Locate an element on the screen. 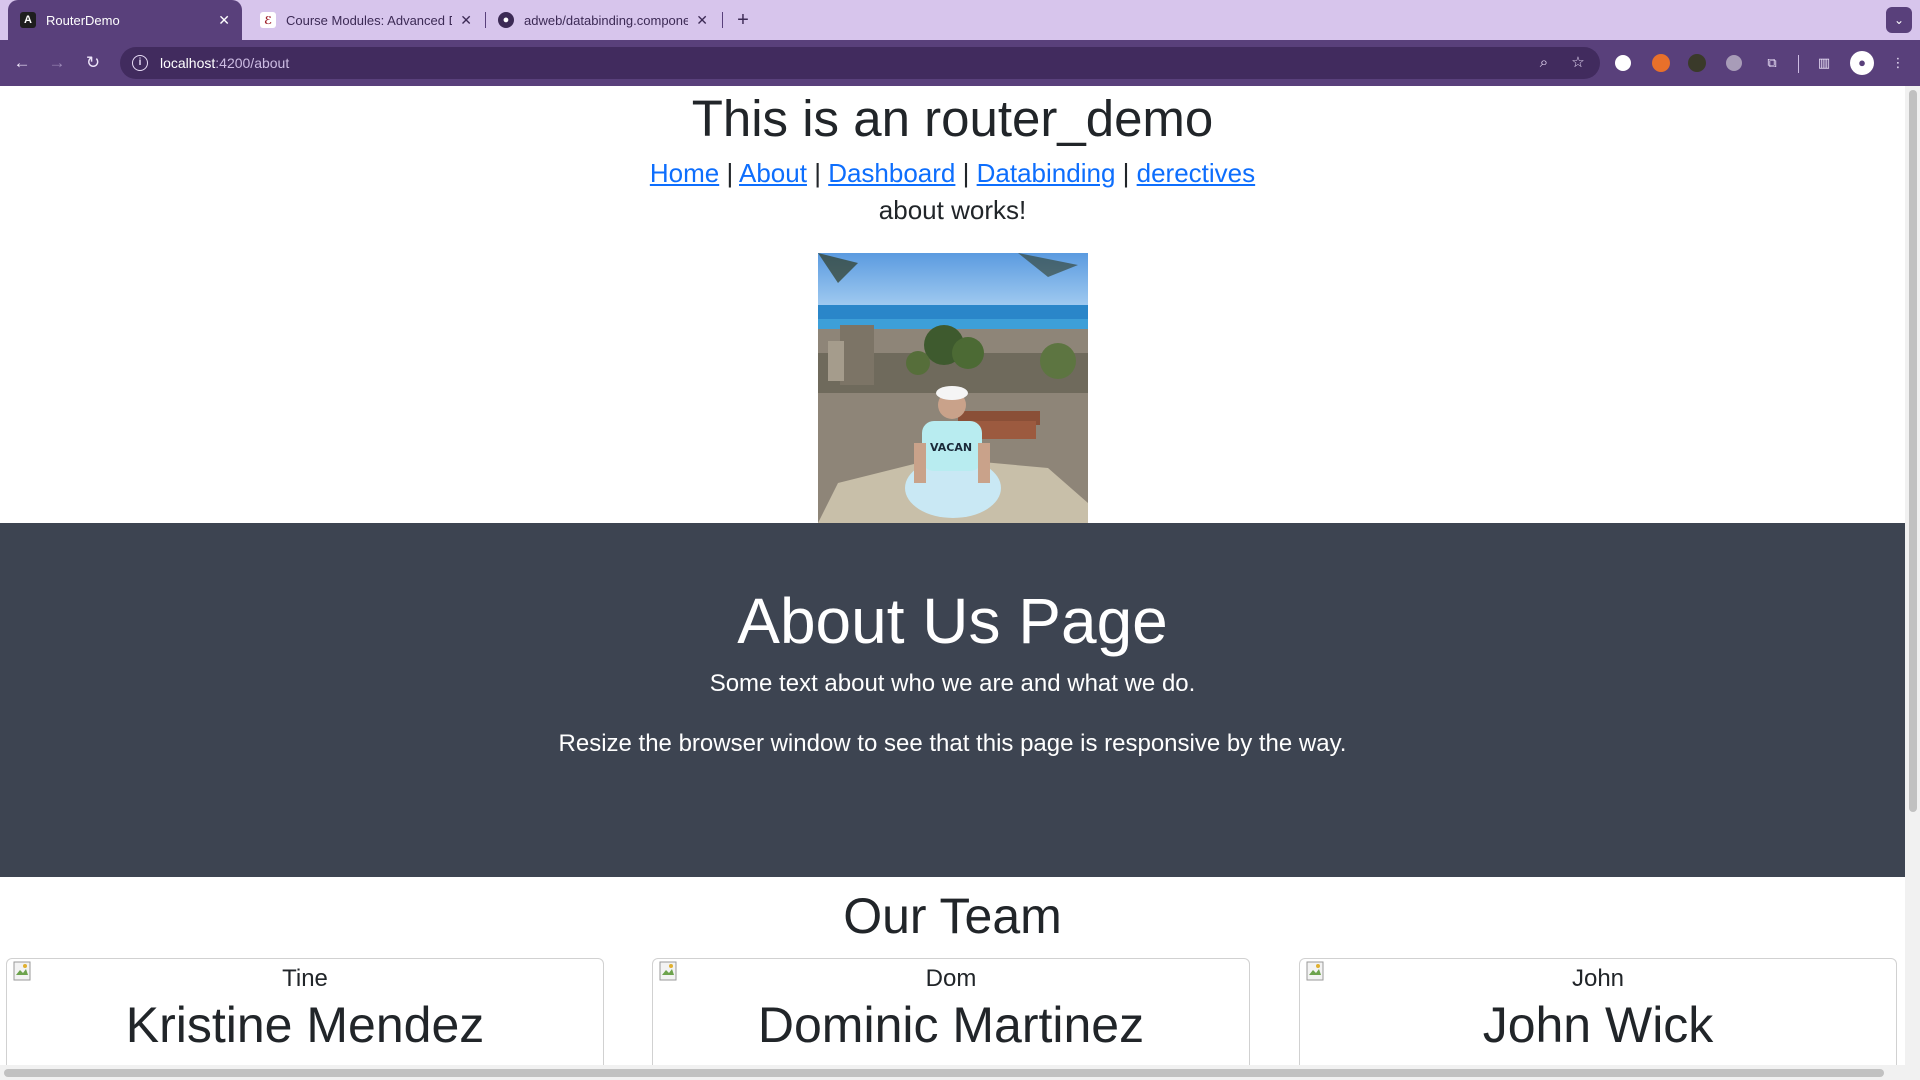 The height and width of the screenshot is (1080, 1920). vertical-scroll-thumb is located at coordinates (1913, 451).